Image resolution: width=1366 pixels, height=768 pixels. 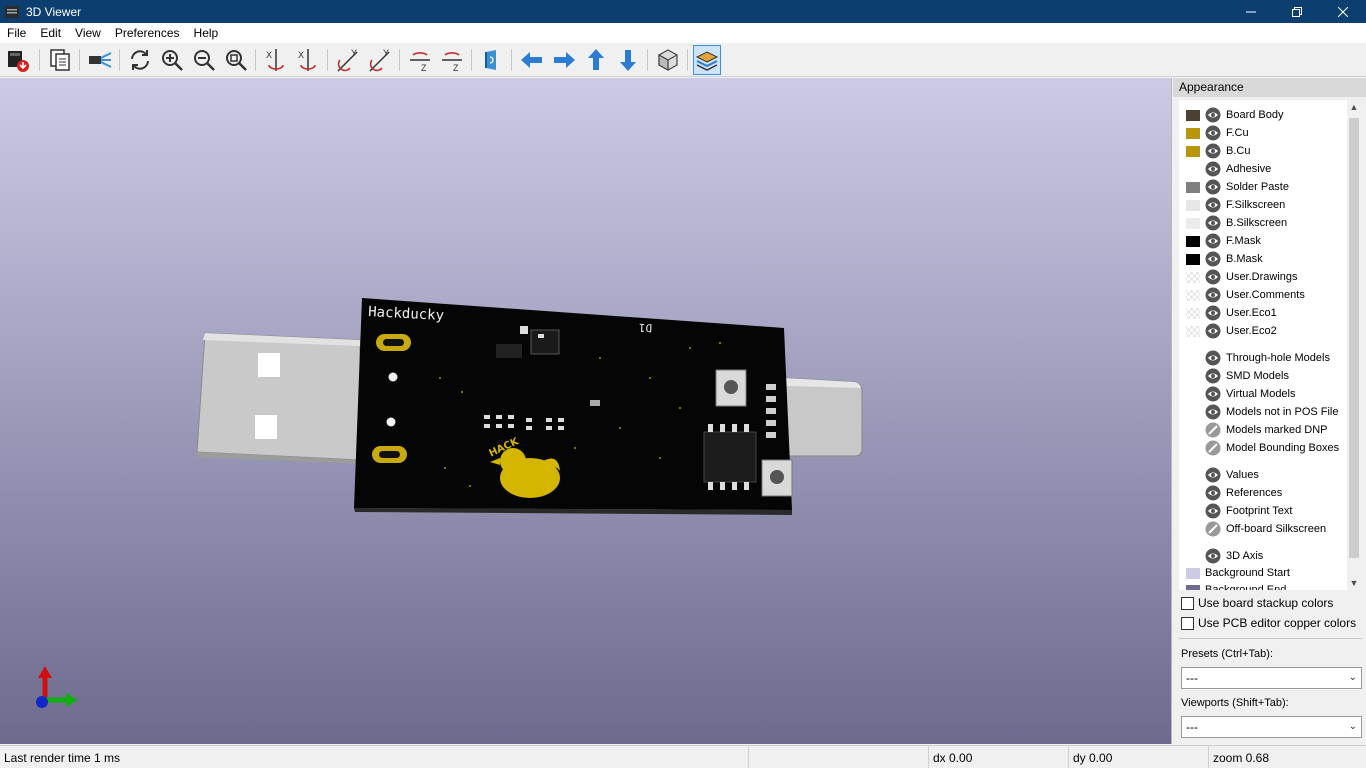 I want to click on move-down-button, so click(x=628, y=60).